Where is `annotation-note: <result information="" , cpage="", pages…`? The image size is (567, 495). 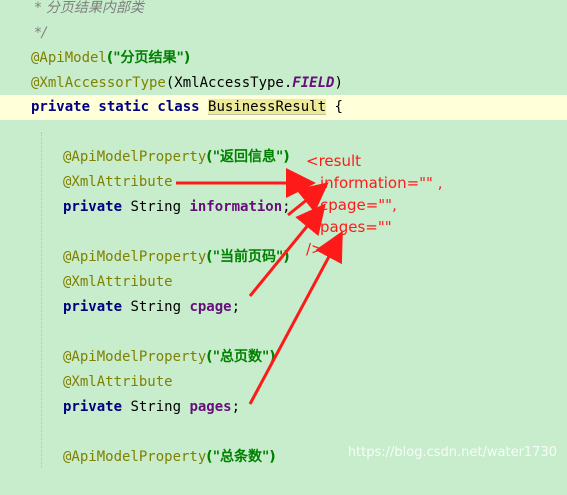 annotation-note: <result information="" , cpage="", pages… is located at coordinates (374, 205).